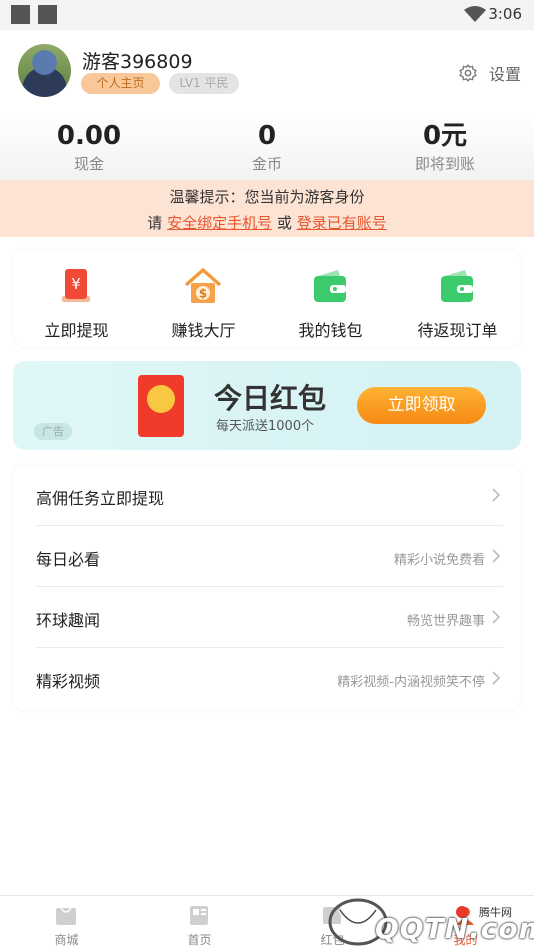  What do you see at coordinates (267, 136) in the screenshot?
I see `stat-value: 0` at bounding box center [267, 136].